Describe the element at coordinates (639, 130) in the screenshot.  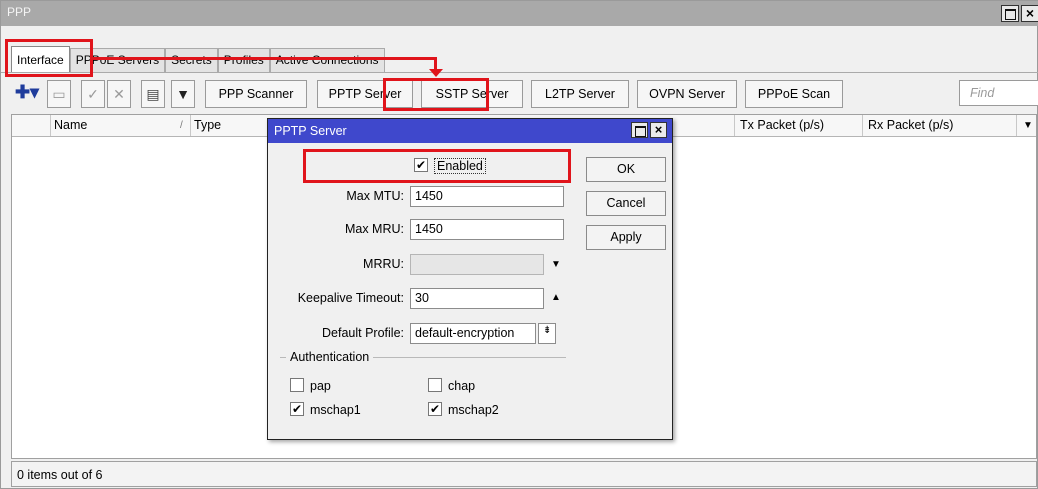
I see `dialog-maximize-icon` at that location.